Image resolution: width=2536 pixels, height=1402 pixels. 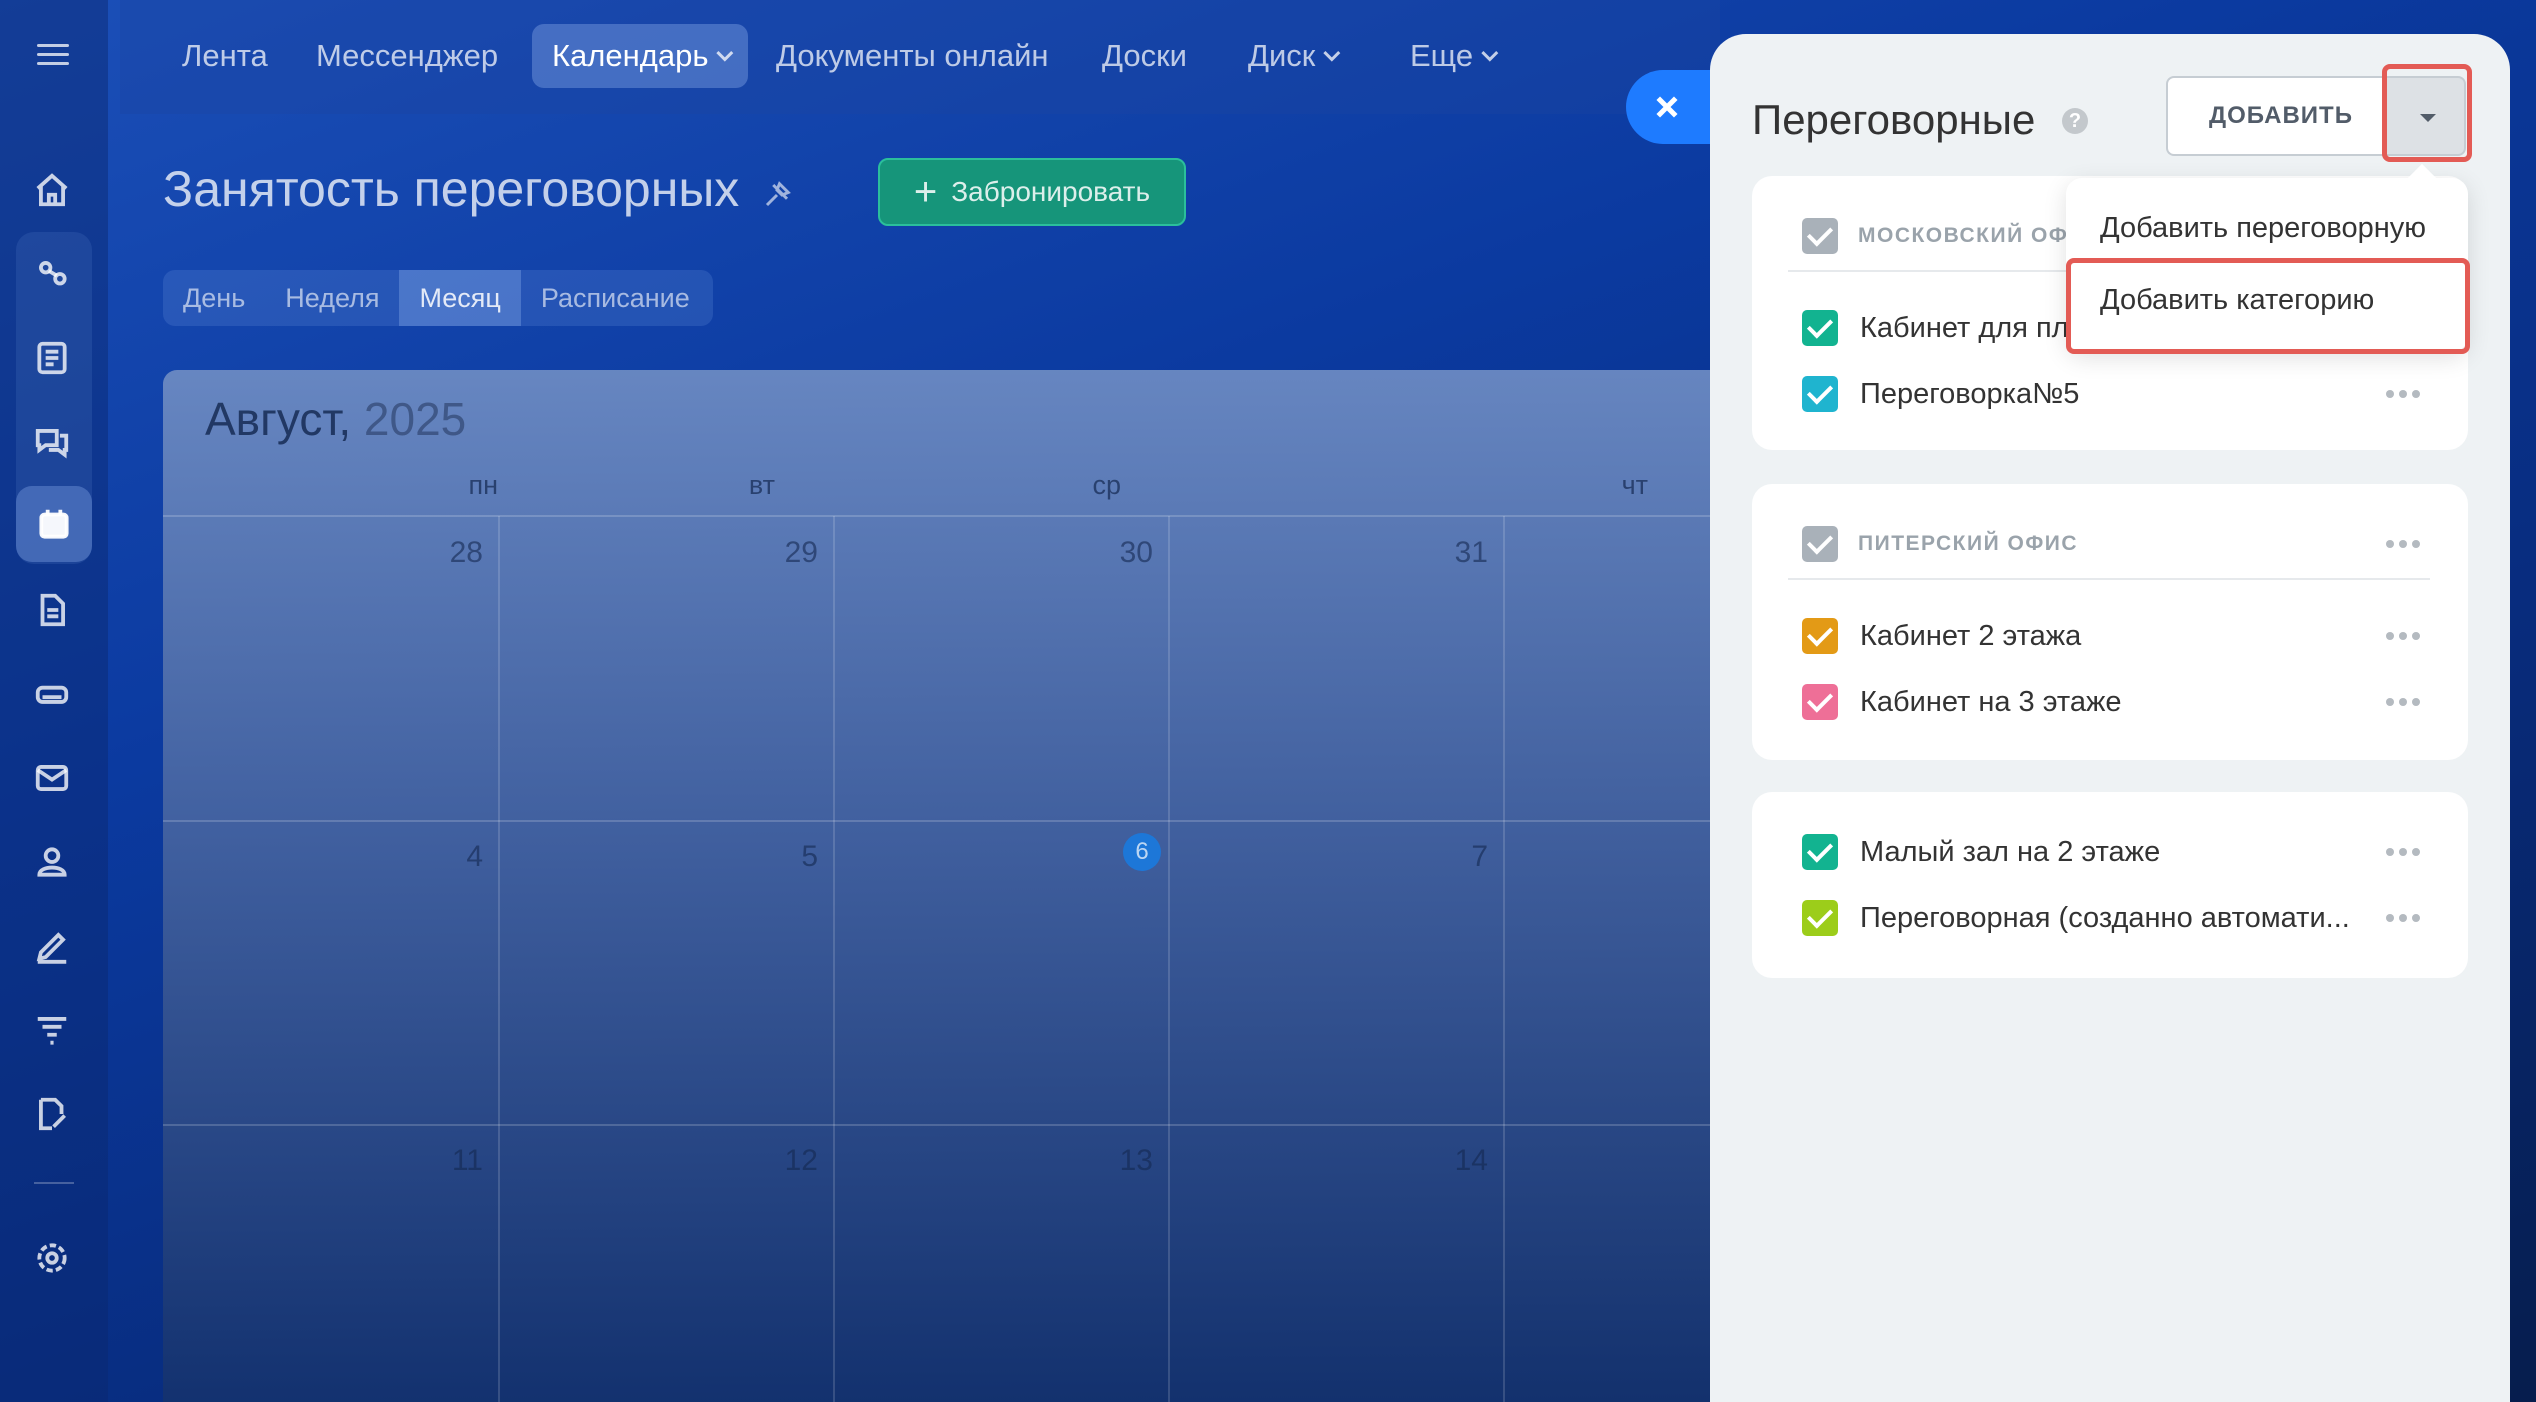 What do you see at coordinates (925, 192) in the screenshot?
I see `plus-icon: +` at bounding box center [925, 192].